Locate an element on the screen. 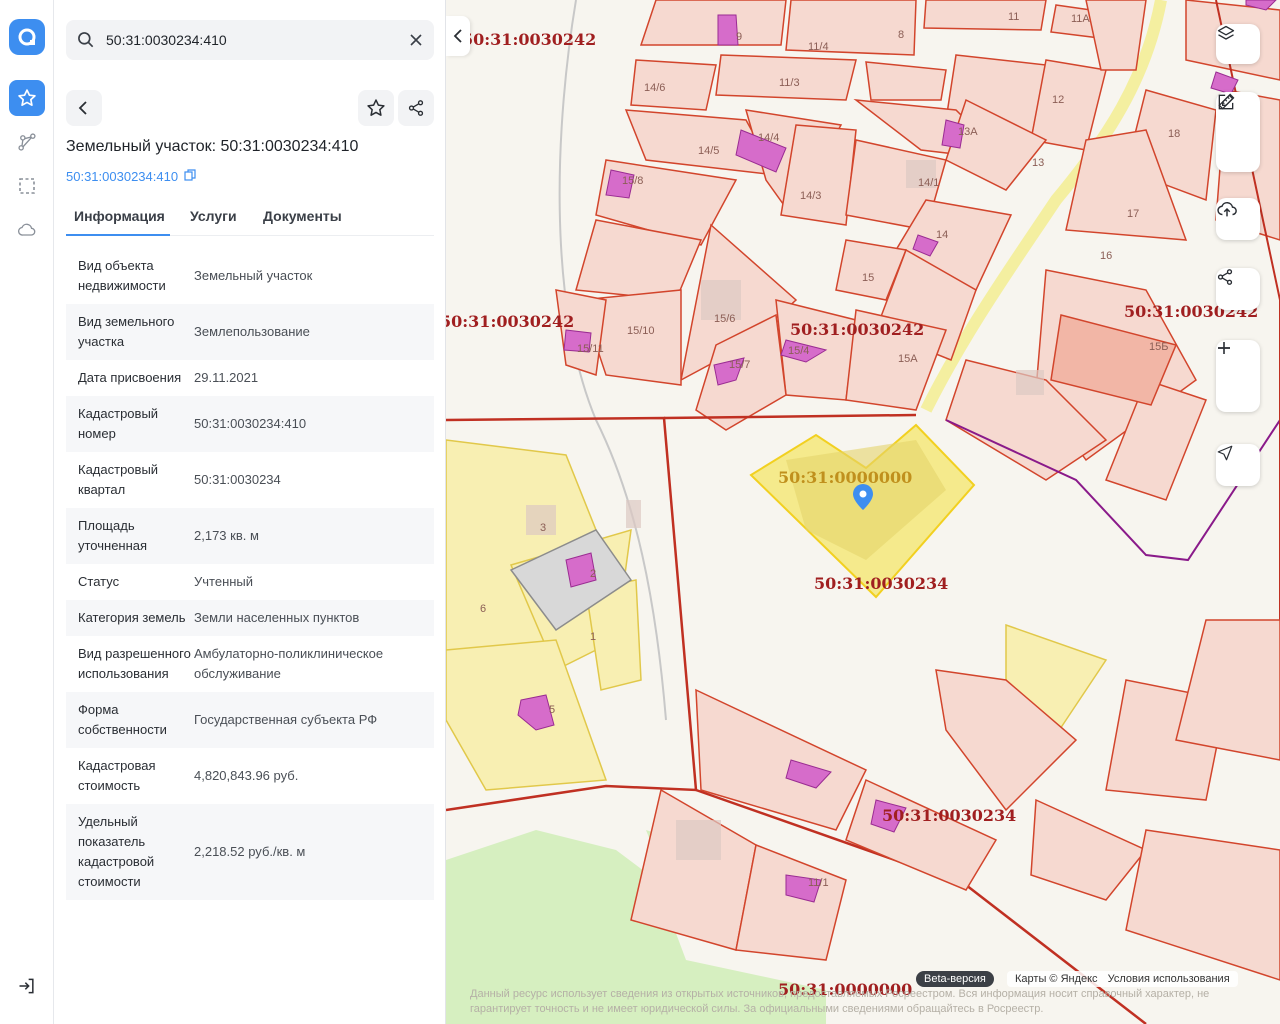  search-input is located at coordinates (251, 40).